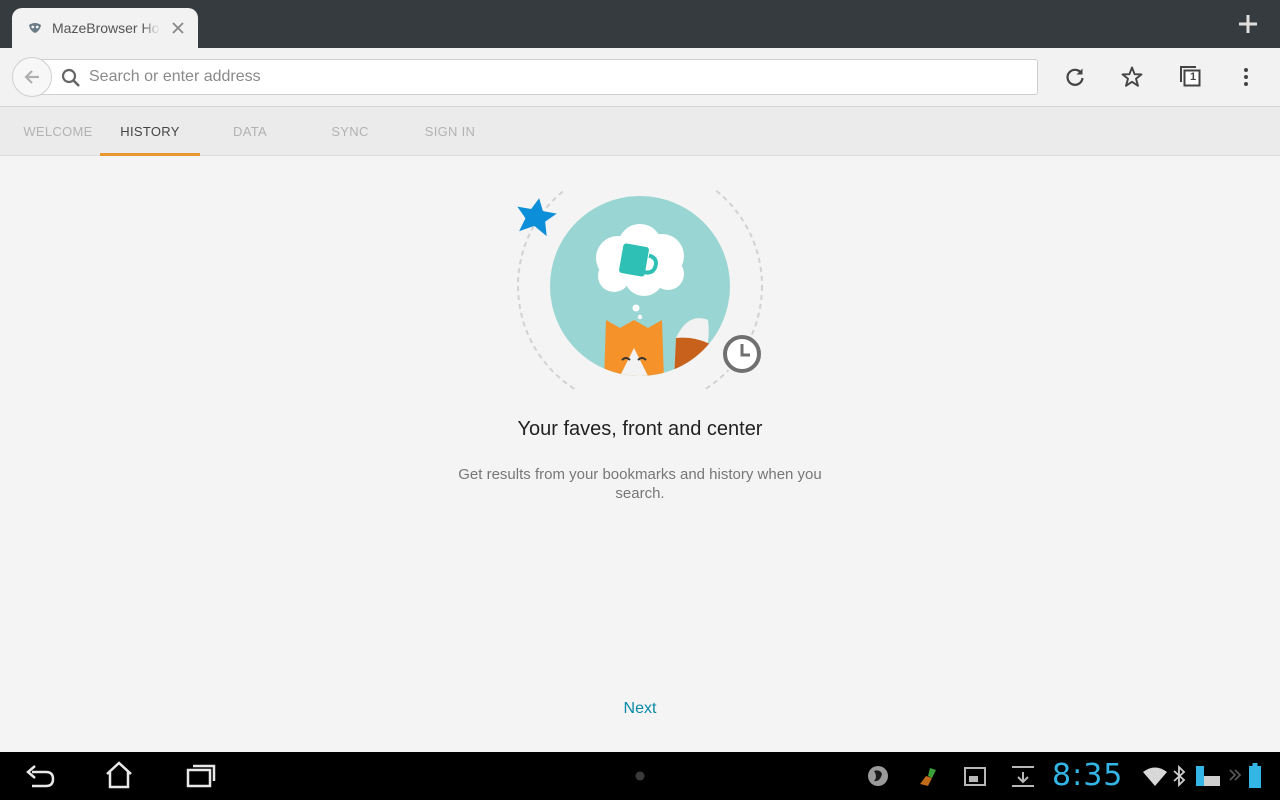  Describe the element at coordinates (1255, 775) in the screenshot. I see `battery-icon` at that location.